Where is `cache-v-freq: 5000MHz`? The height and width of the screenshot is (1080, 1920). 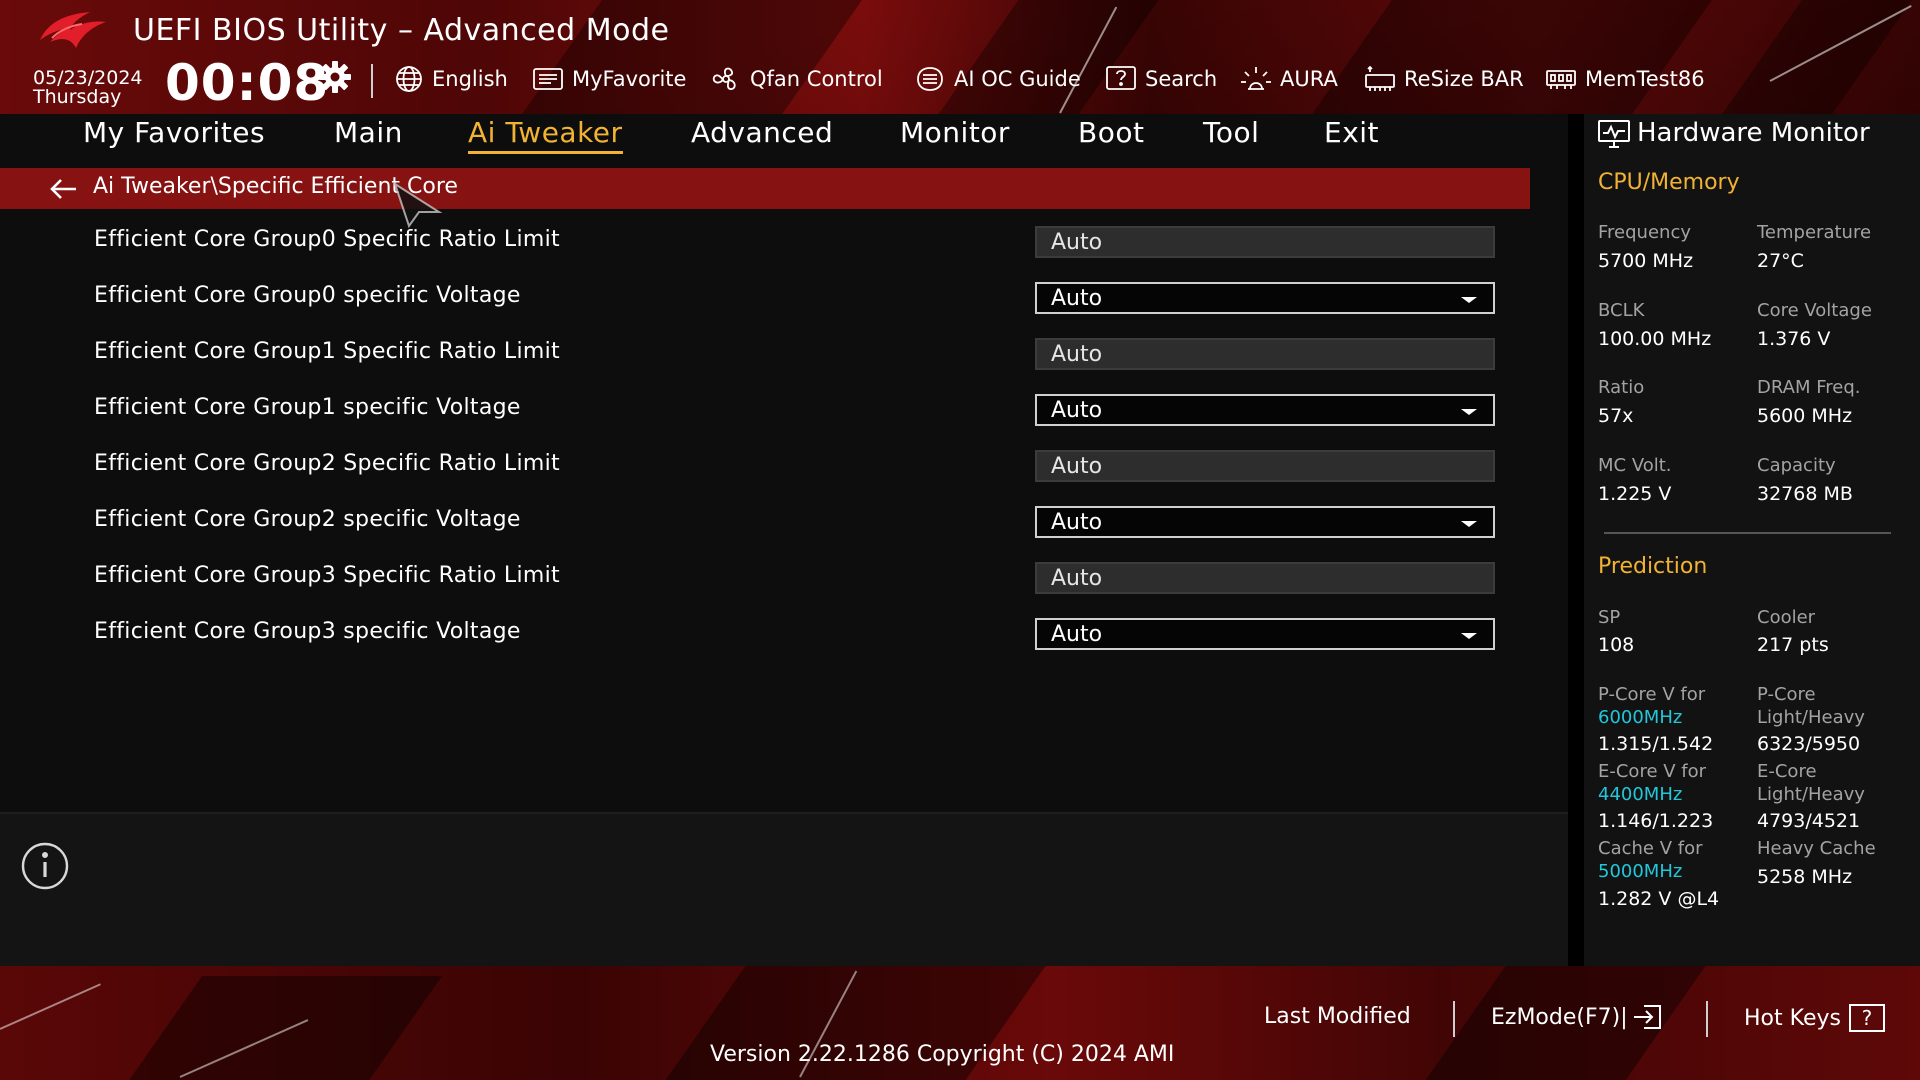 cache-v-freq: 5000MHz is located at coordinates (1640, 871).